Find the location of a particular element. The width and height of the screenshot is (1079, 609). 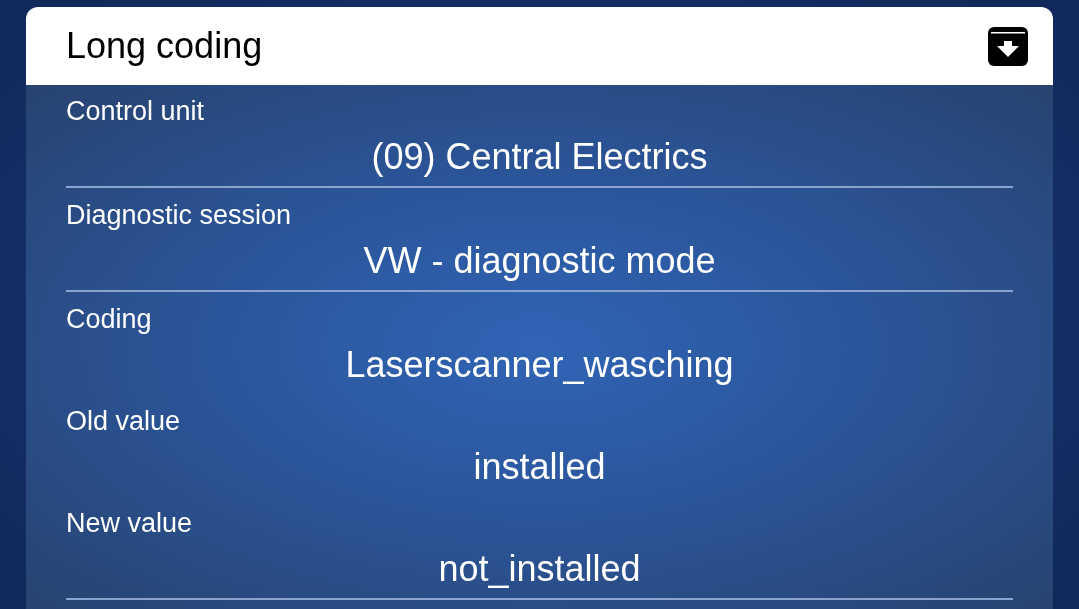

panel-title: Long coding is located at coordinates (164, 46).